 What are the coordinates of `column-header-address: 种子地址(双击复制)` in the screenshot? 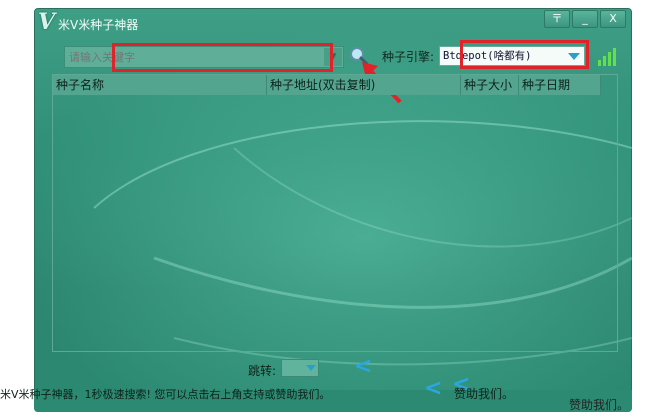 It's located at (364, 85).